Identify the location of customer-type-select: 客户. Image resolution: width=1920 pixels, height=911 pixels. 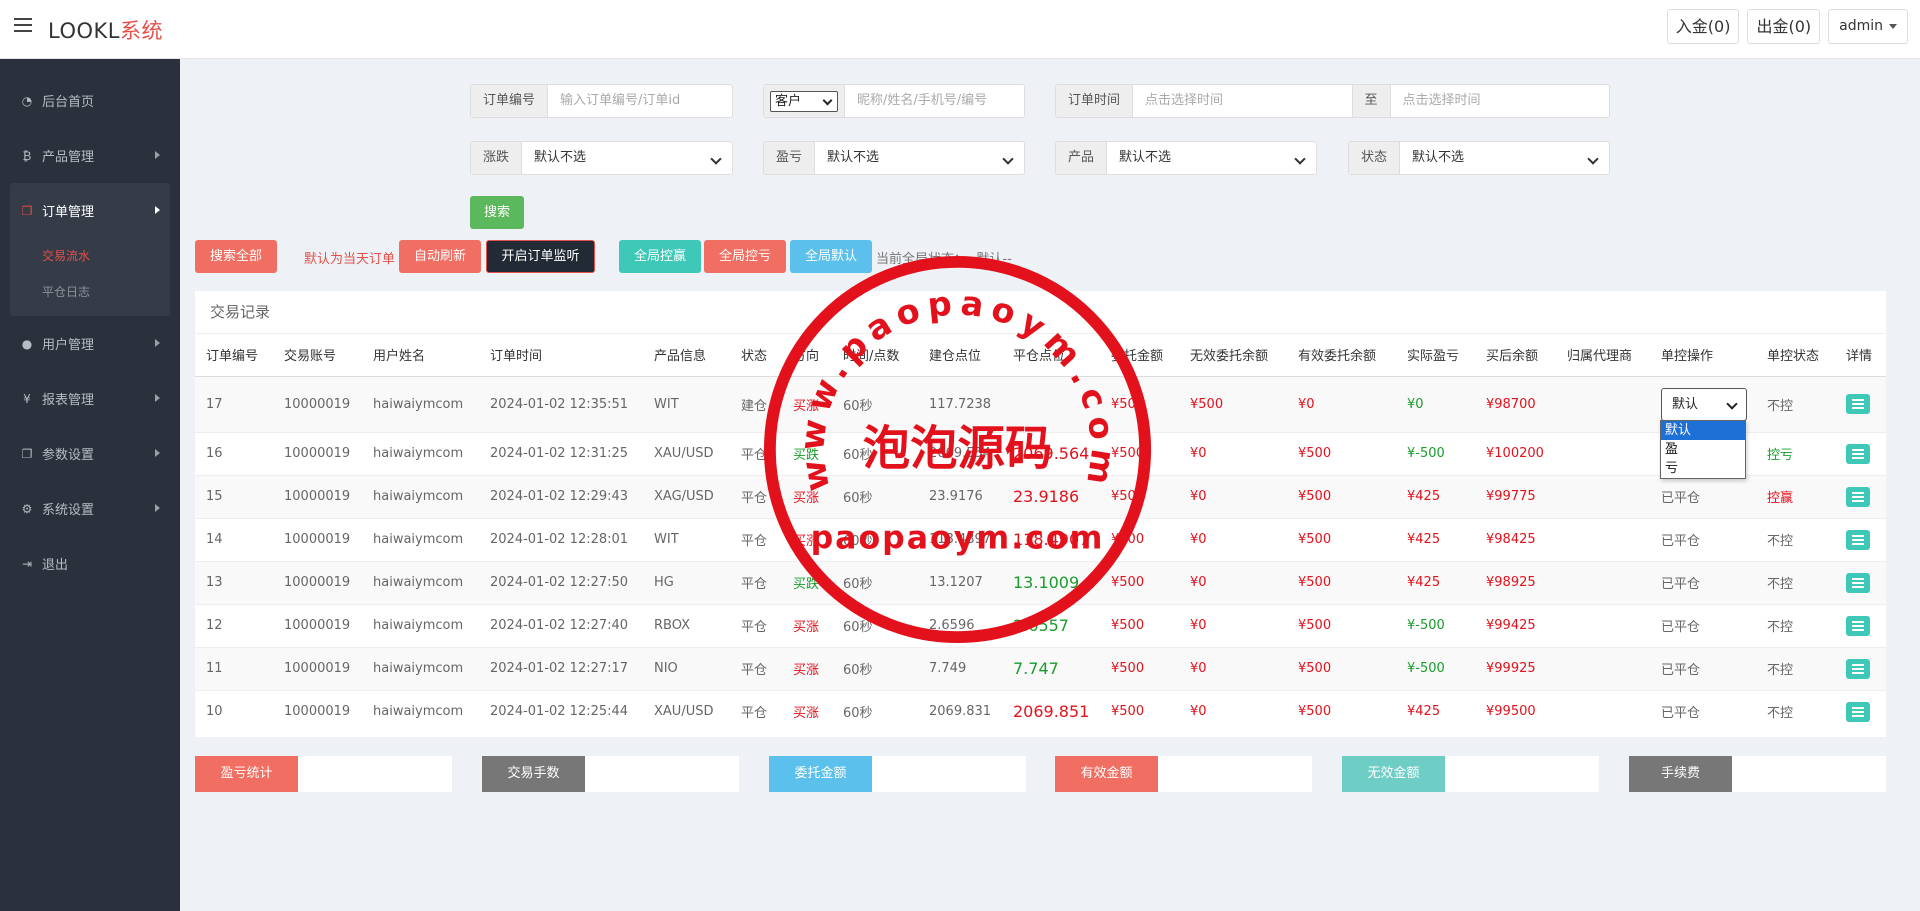
(804, 101).